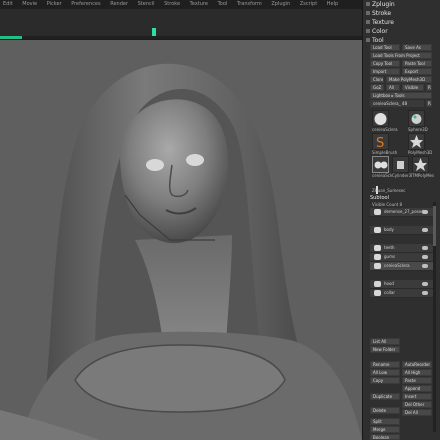 The height and width of the screenshot is (440, 440). What do you see at coordinates (54, 4) in the screenshot?
I see `menu-picker: Picker` at bounding box center [54, 4].